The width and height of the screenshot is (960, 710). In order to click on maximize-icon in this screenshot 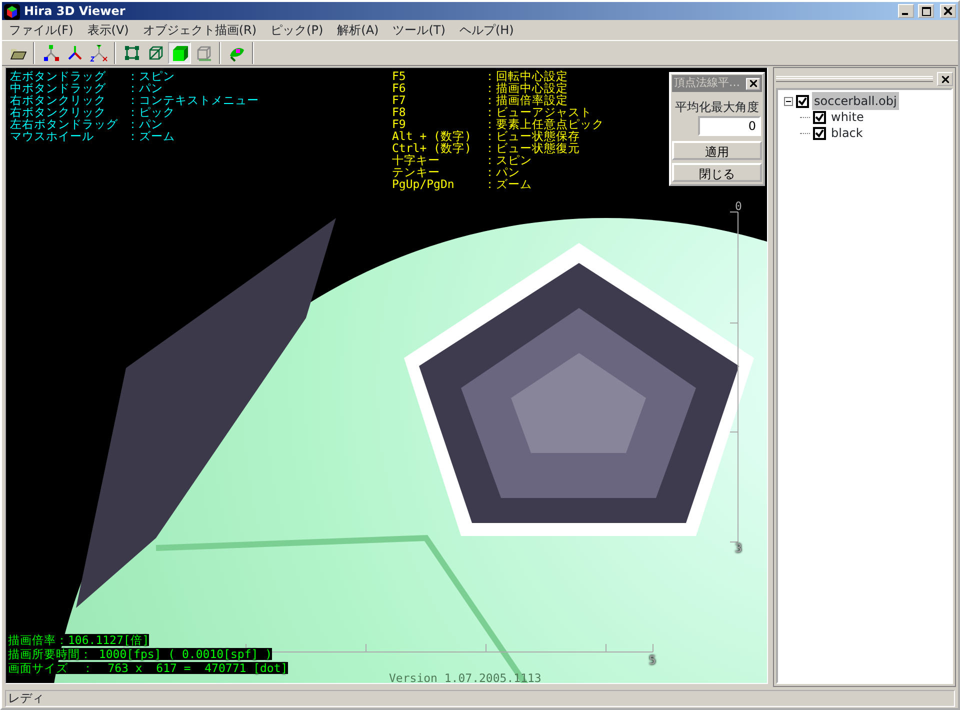, I will do `click(926, 11)`.